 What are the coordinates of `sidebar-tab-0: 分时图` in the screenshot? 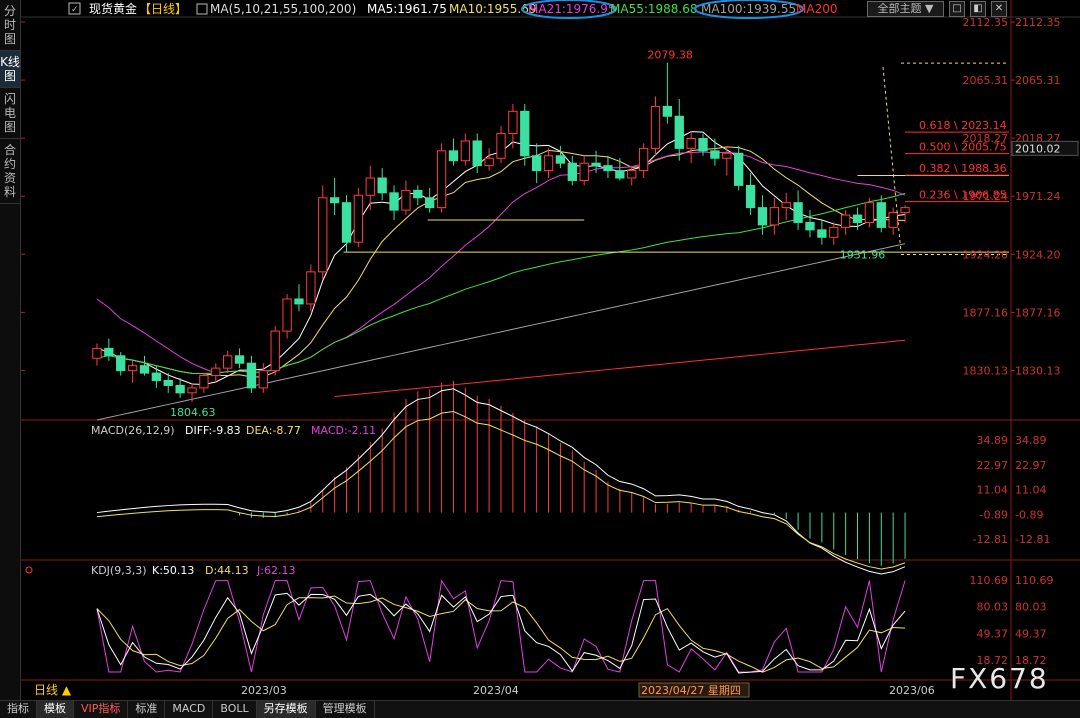 It's located at (10, 25).